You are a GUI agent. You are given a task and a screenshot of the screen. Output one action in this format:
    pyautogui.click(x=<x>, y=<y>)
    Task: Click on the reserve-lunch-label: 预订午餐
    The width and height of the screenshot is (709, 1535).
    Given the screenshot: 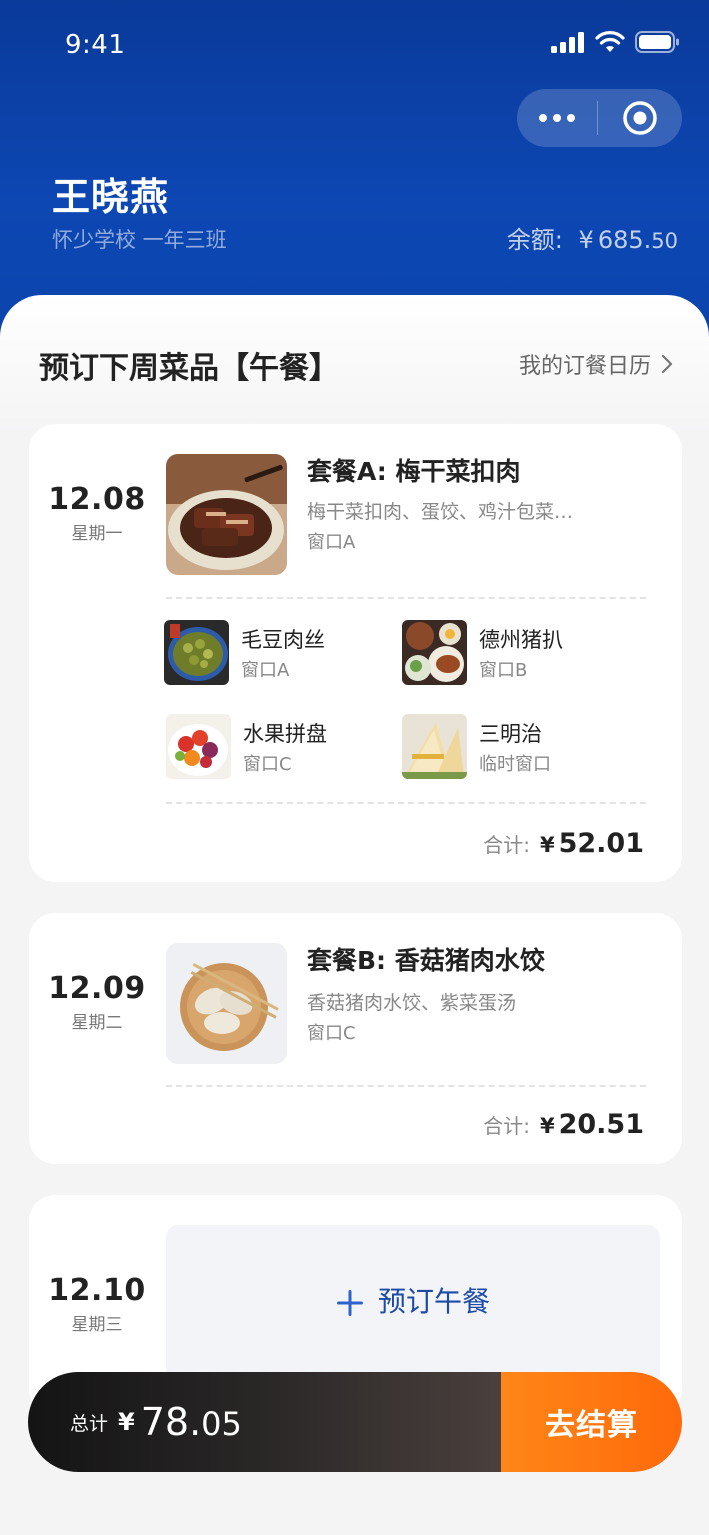 What is the action you would take?
    pyautogui.click(x=433, y=1301)
    